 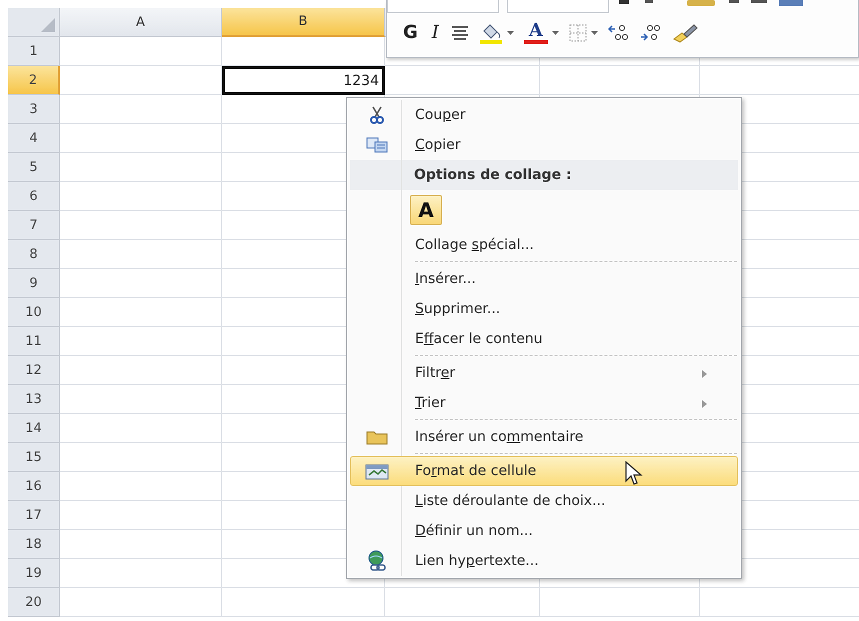 I want to click on globe-link-icon, so click(x=377, y=561).